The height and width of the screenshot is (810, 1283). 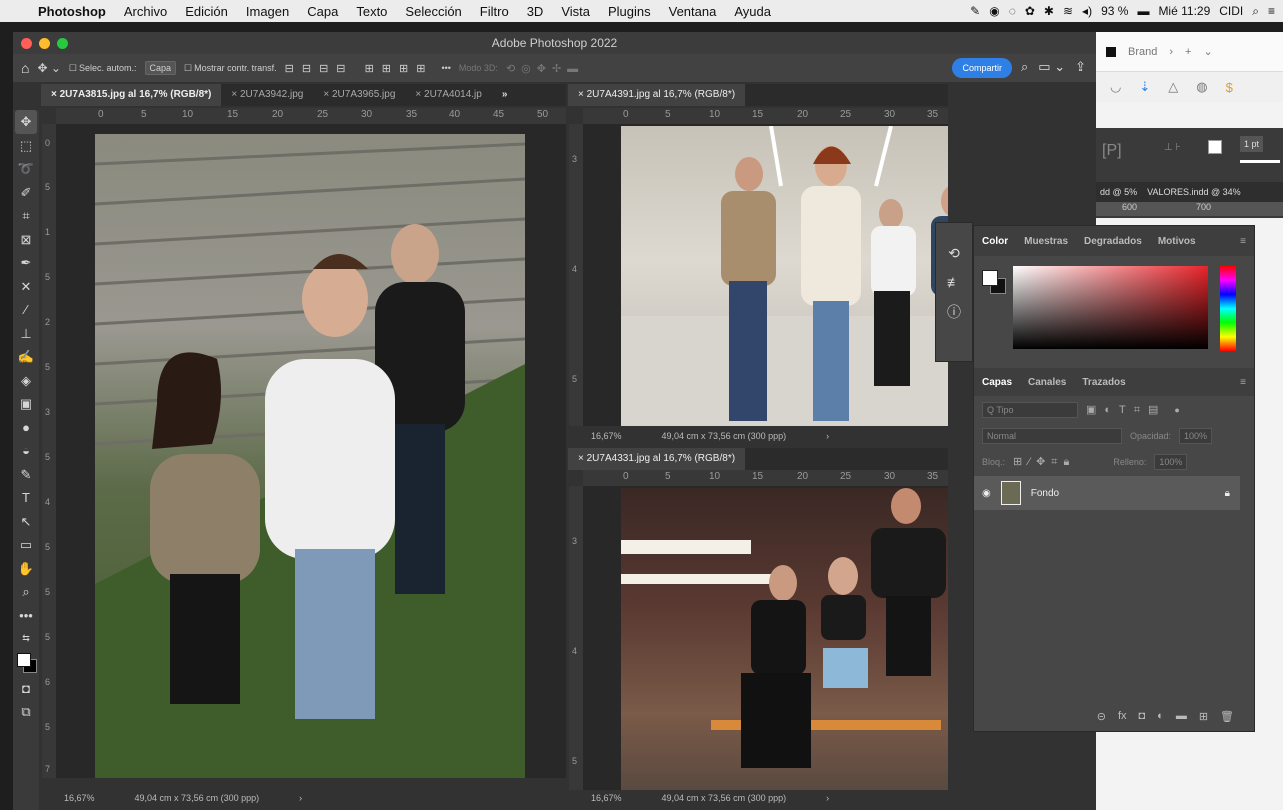 What do you see at coordinates (267, 11) in the screenshot?
I see `menu-imagen: Imagen` at bounding box center [267, 11].